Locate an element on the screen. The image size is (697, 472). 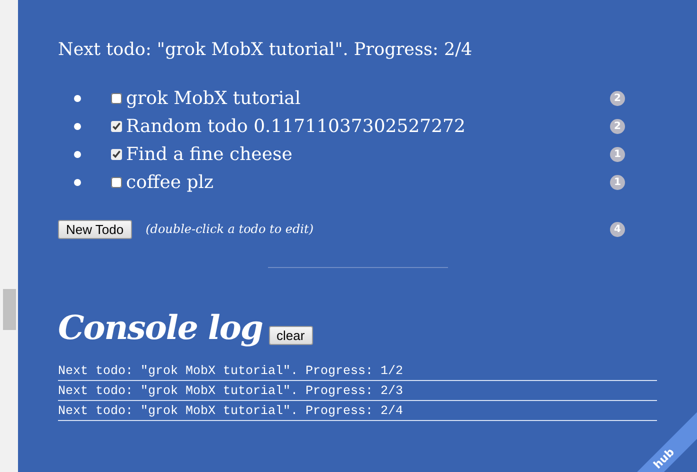
console-heading: Console log is located at coordinates (160, 327).